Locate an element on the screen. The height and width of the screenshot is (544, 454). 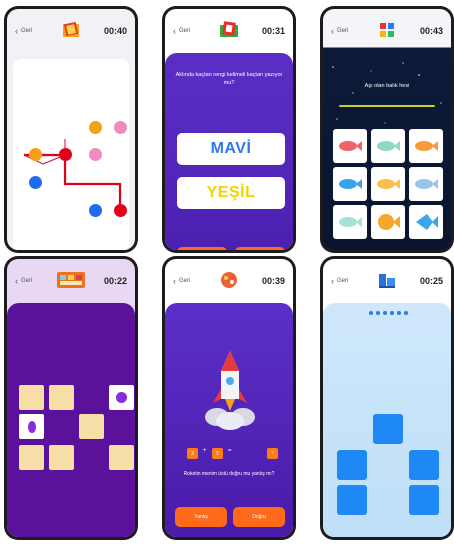
equation-term-1: 3 is located at coordinates (192, 453).